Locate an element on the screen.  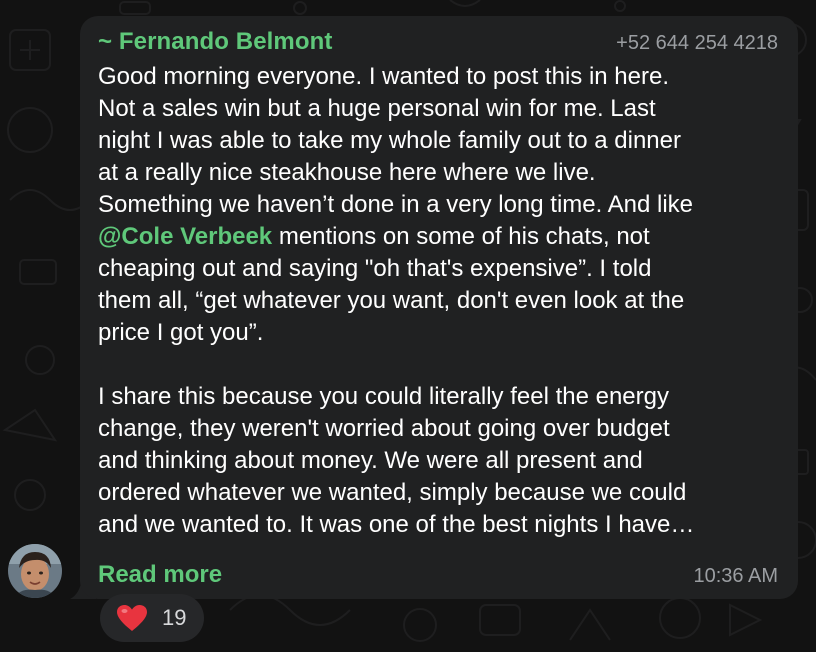
reaction-pill: 19 is located at coordinates (152, 618).